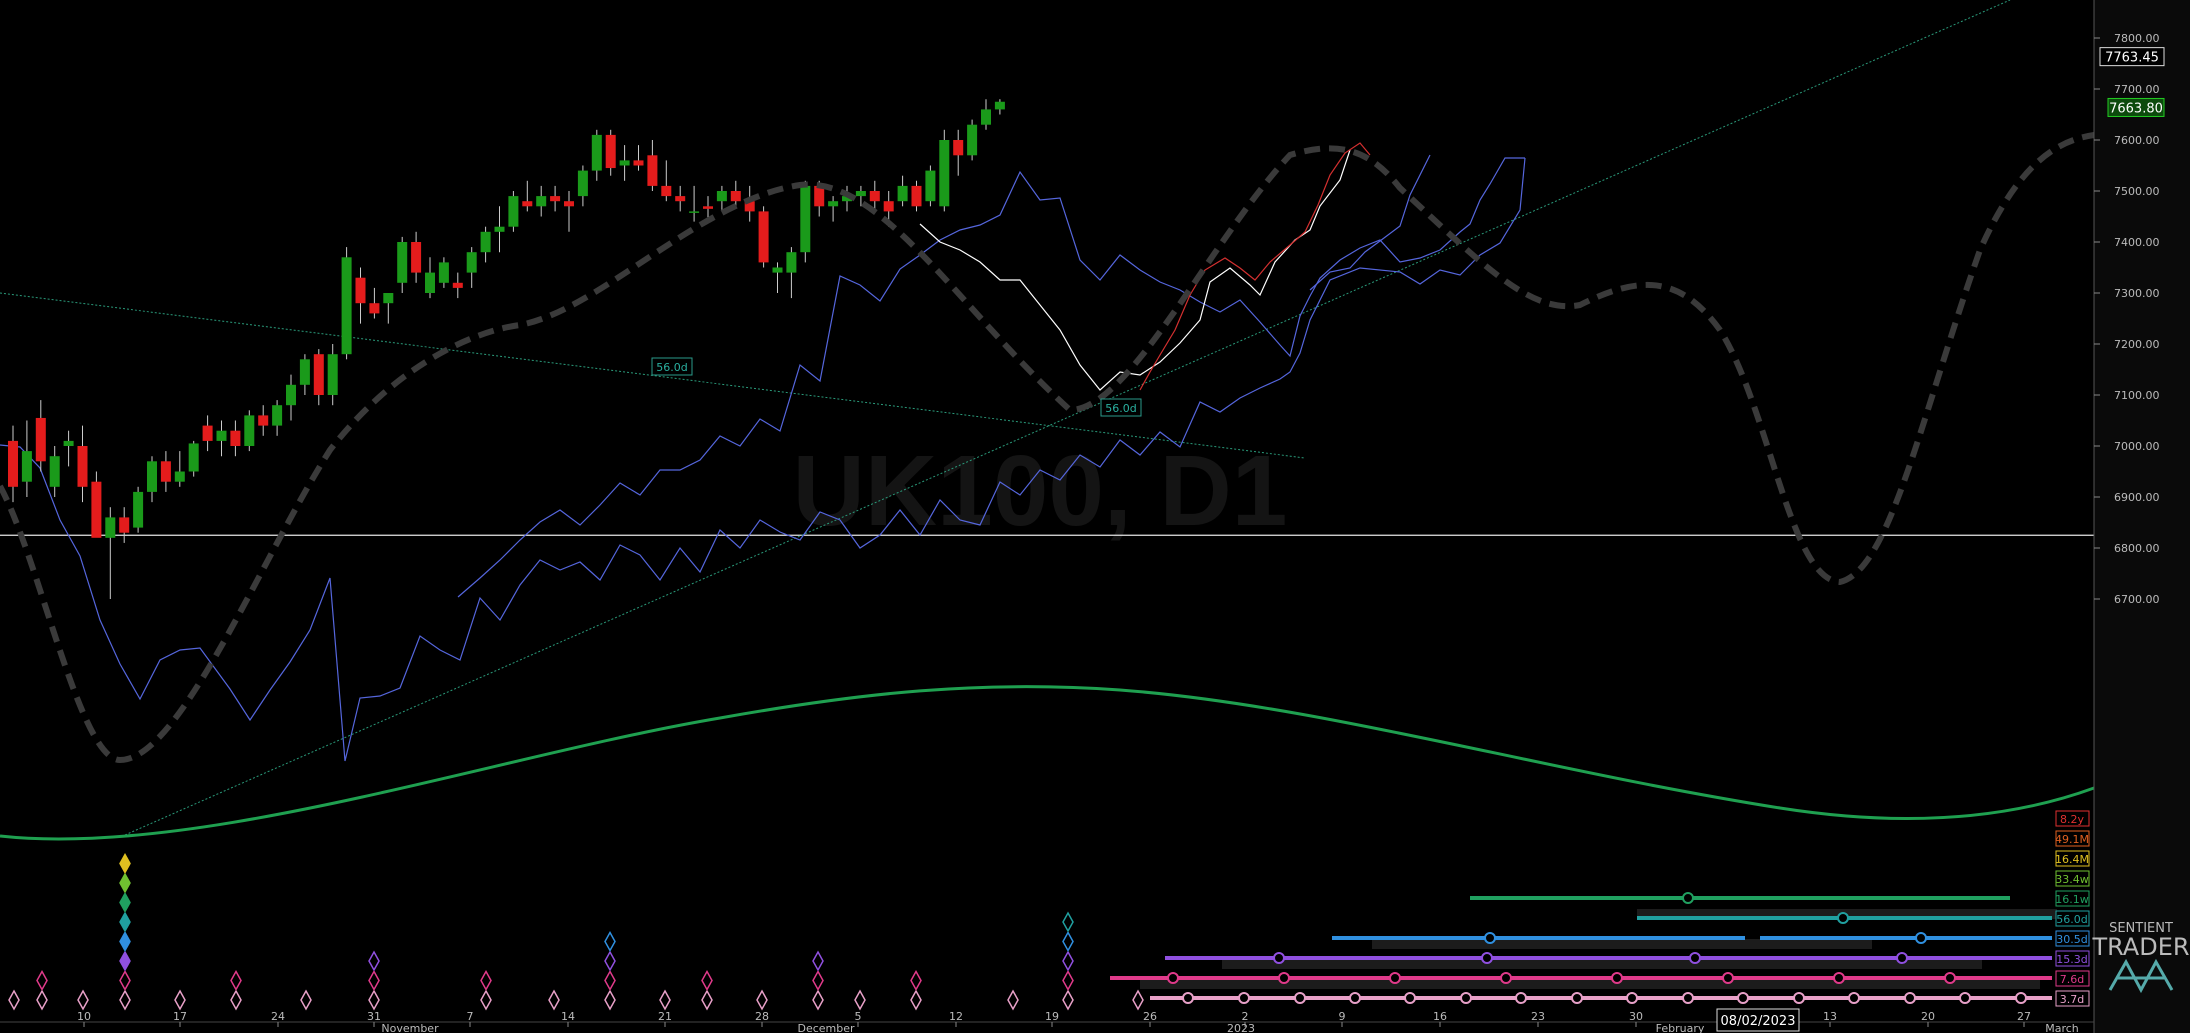 The image size is (2190, 1033). I want to click on cycle-period-box: 56.0d, so click(2072, 918).